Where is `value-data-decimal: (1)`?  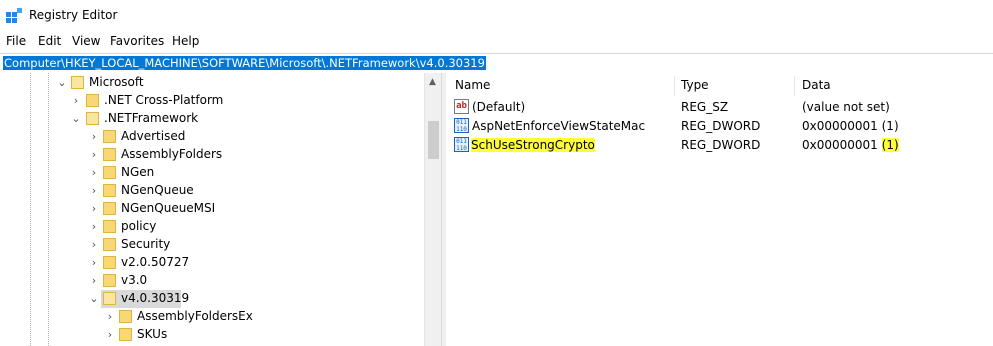
value-data-decimal: (1) is located at coordinates (890, 145).